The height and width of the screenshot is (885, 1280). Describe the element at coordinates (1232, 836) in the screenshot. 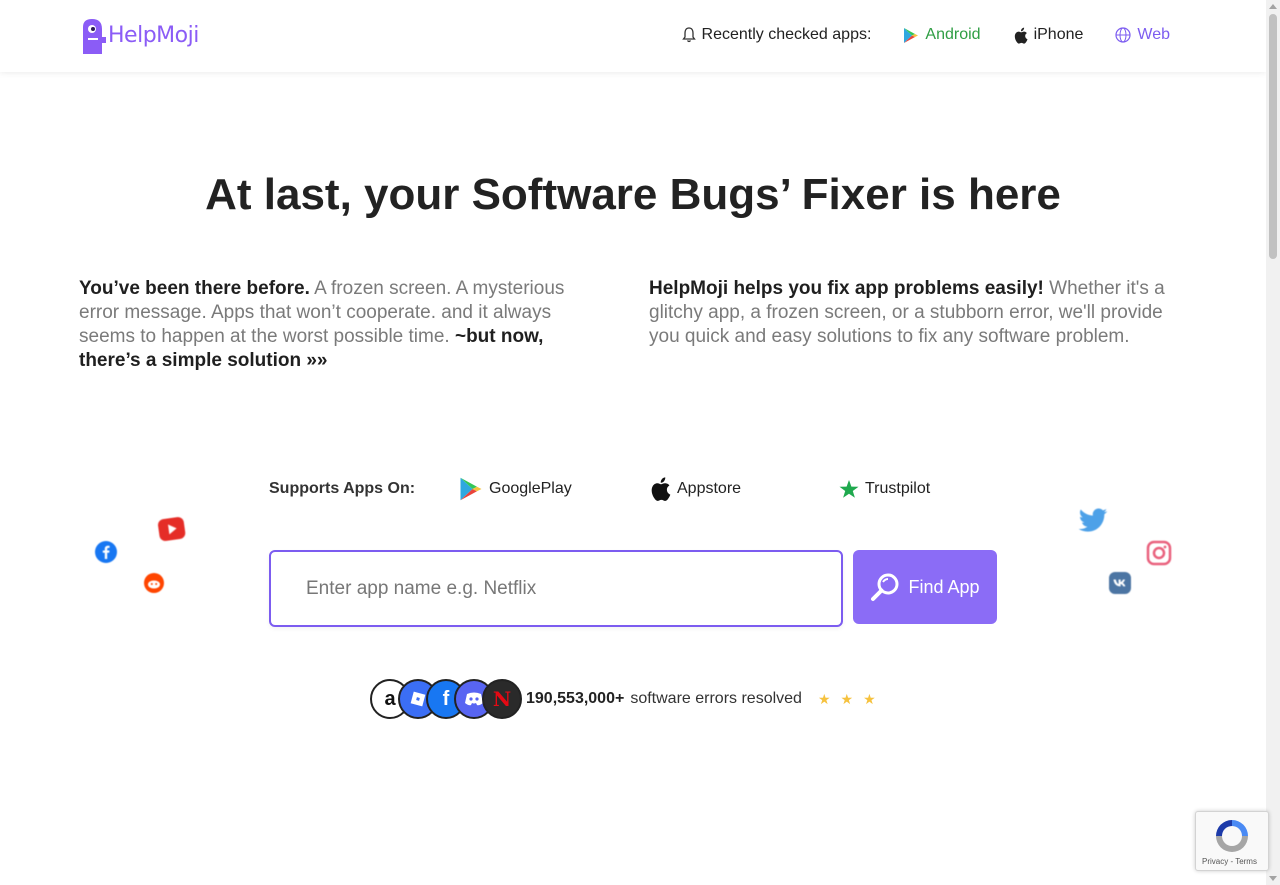

I see `recaptcha-logo-icon` at that location.